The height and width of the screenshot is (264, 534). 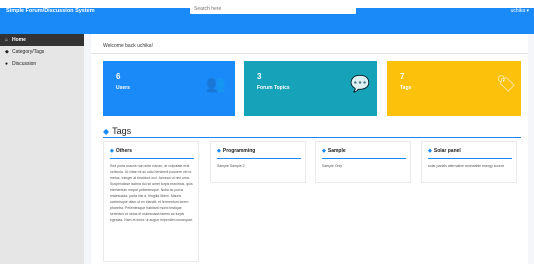 I want to click on tag-card-title: ◆ Others, so click(x=121, y=151).